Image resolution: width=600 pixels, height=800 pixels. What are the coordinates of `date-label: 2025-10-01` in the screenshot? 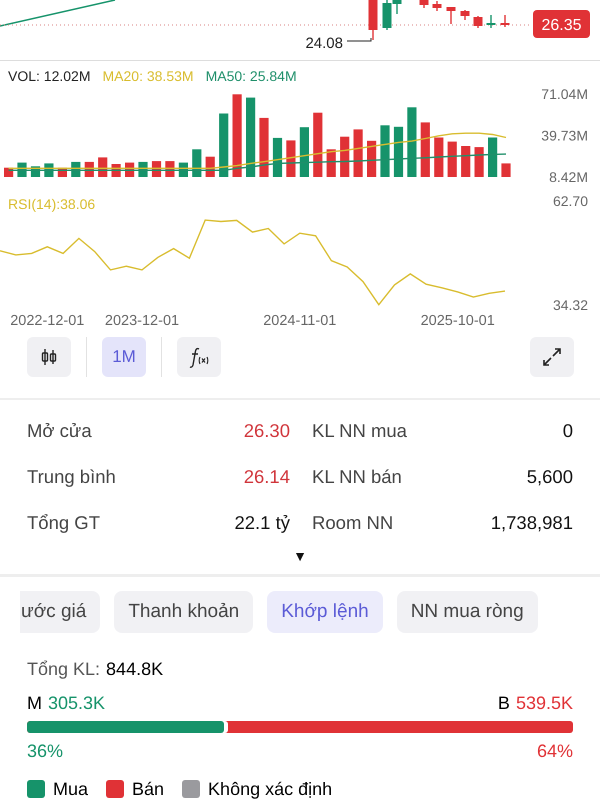 It's located at (457, 321).